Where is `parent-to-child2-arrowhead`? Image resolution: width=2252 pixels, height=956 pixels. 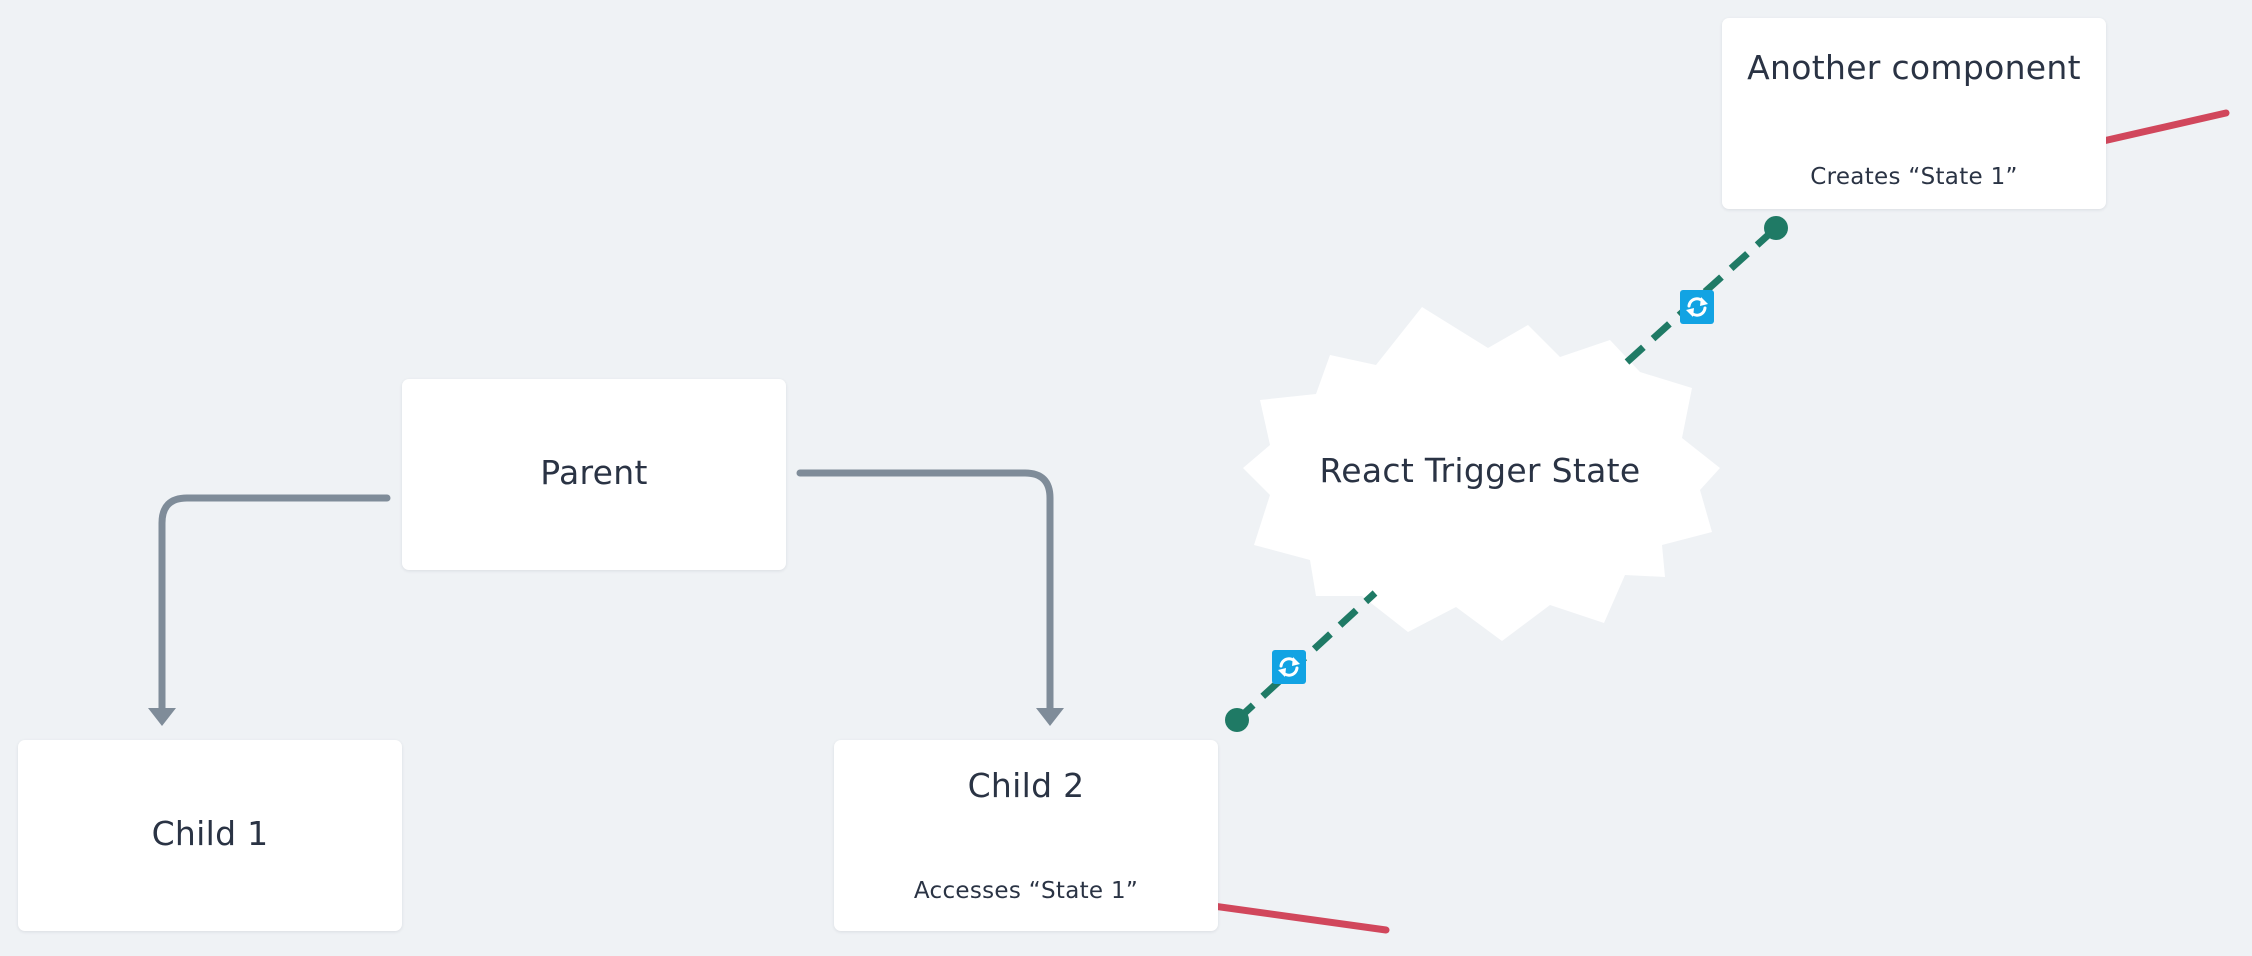 parent-to-child2-arrowhead is located at coordinates (1050, 717).